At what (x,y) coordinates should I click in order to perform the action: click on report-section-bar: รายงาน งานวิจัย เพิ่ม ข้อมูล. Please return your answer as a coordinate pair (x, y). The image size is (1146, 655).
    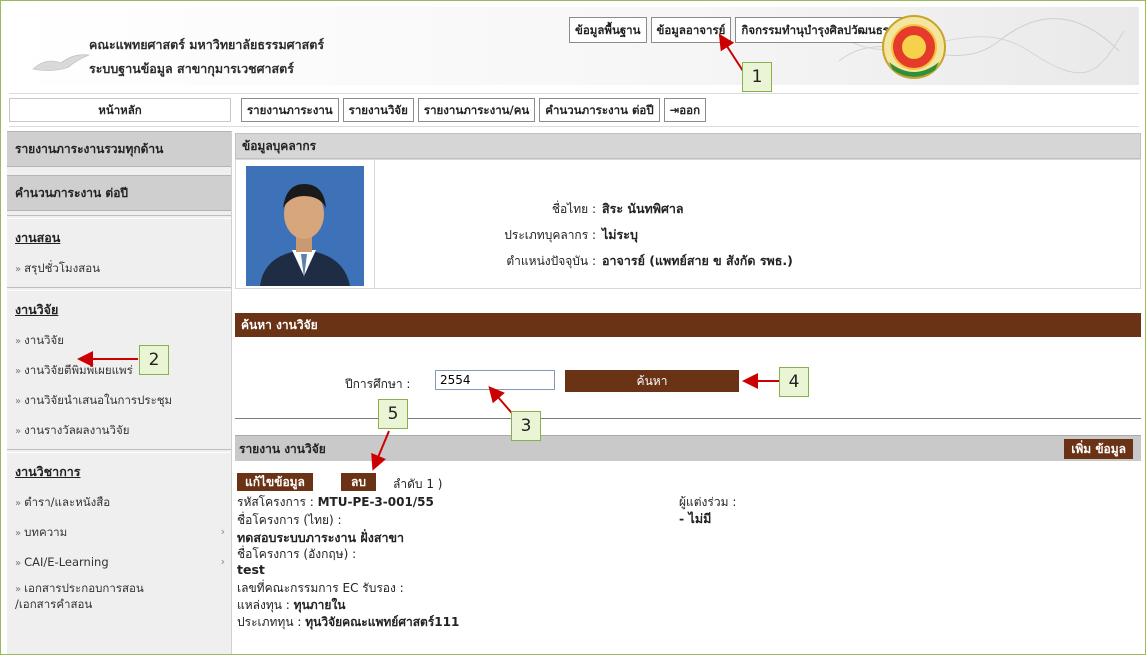
    Looking at the image, I should click on (688, 448).